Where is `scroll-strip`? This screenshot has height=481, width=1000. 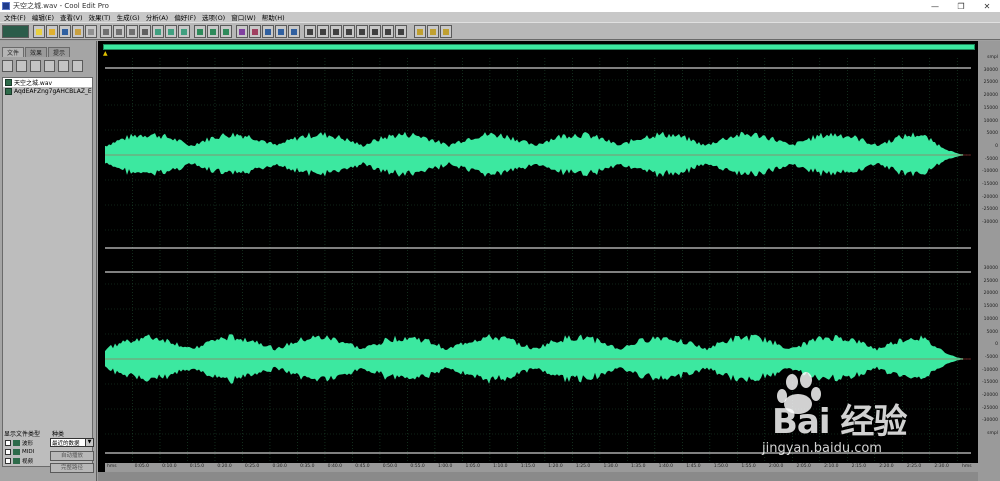
scroll-strip is located at coordinates (538, 476).